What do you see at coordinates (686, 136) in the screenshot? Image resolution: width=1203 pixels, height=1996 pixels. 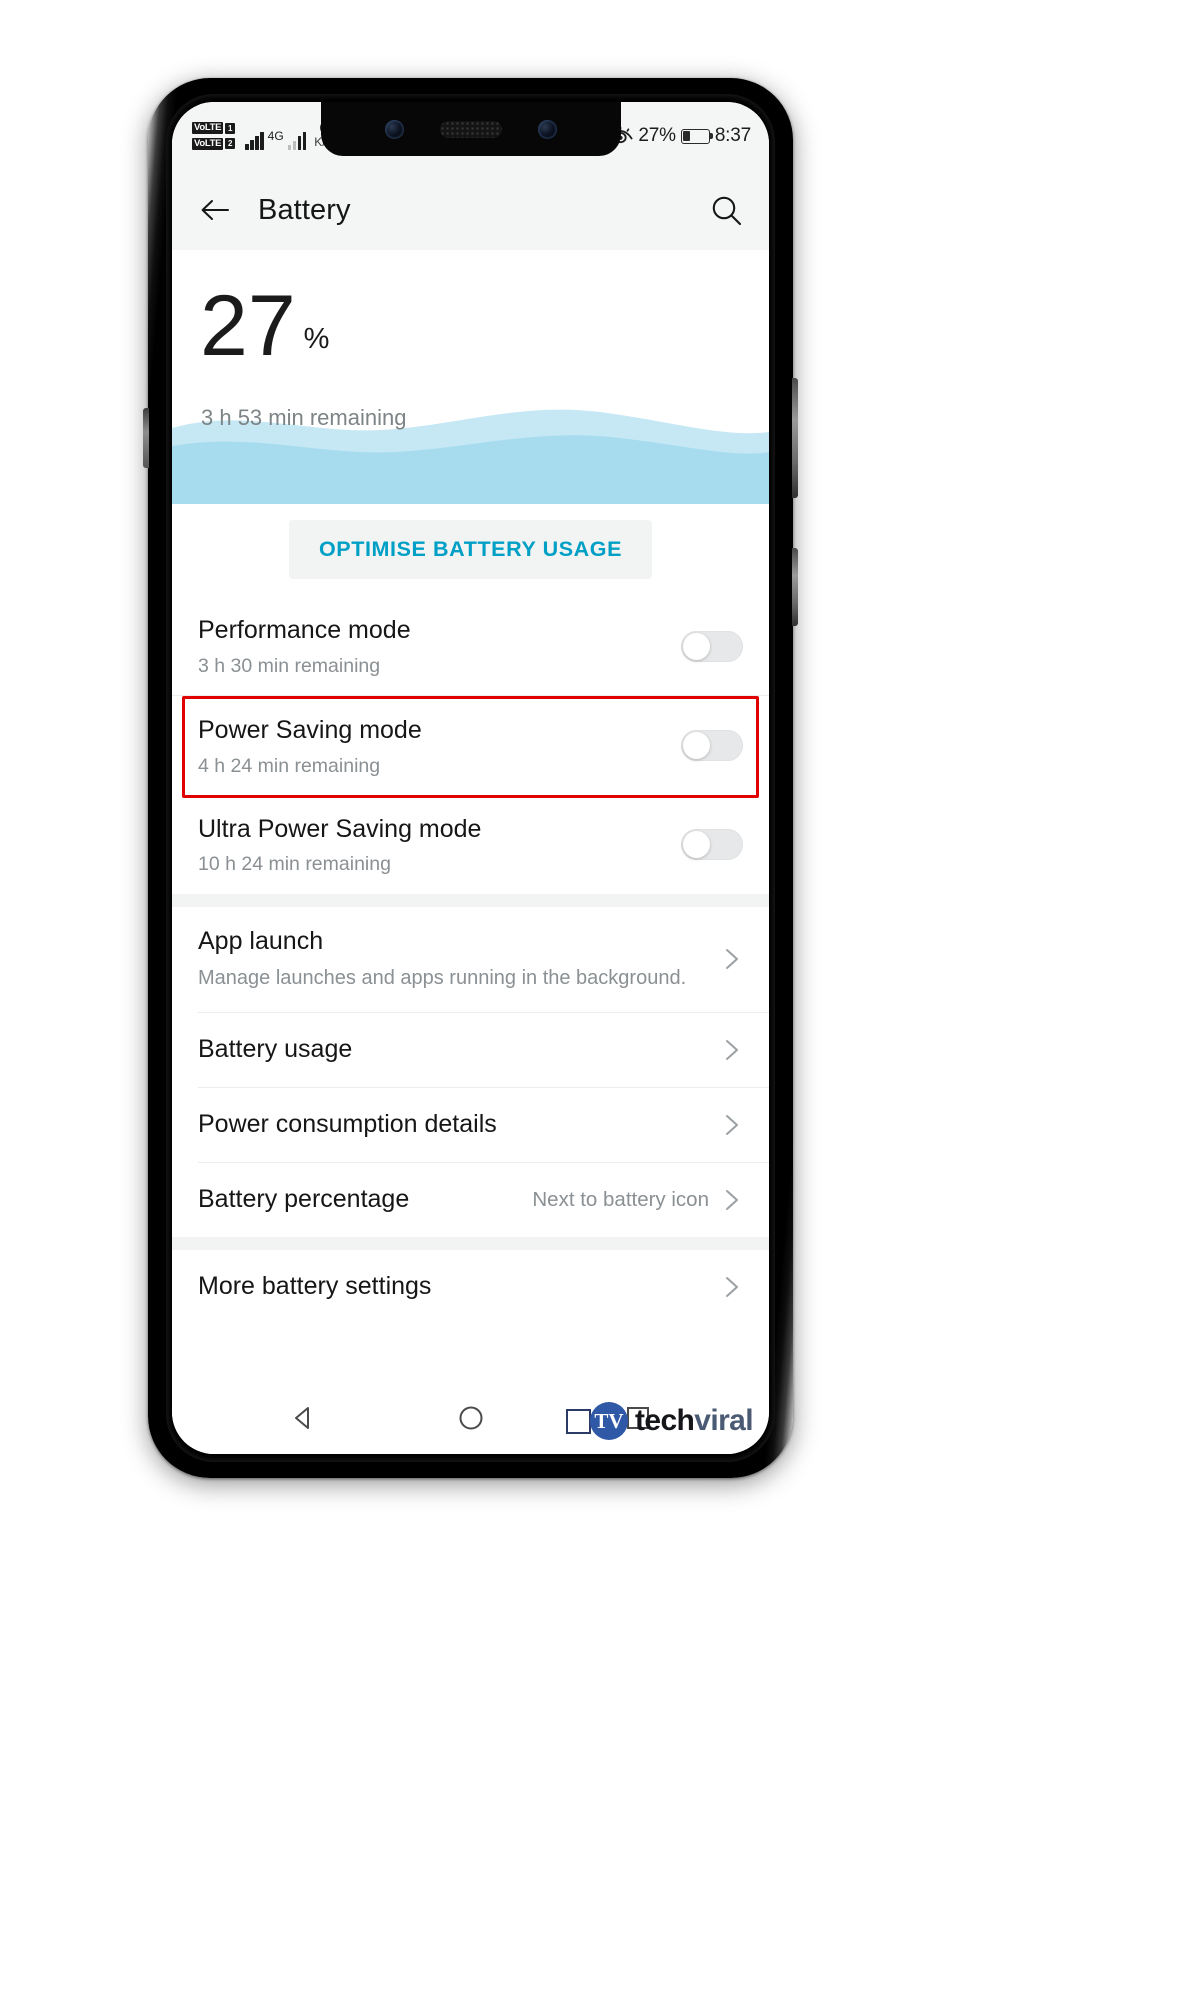 I see `battery-fill` at bounding box center [686, 136].